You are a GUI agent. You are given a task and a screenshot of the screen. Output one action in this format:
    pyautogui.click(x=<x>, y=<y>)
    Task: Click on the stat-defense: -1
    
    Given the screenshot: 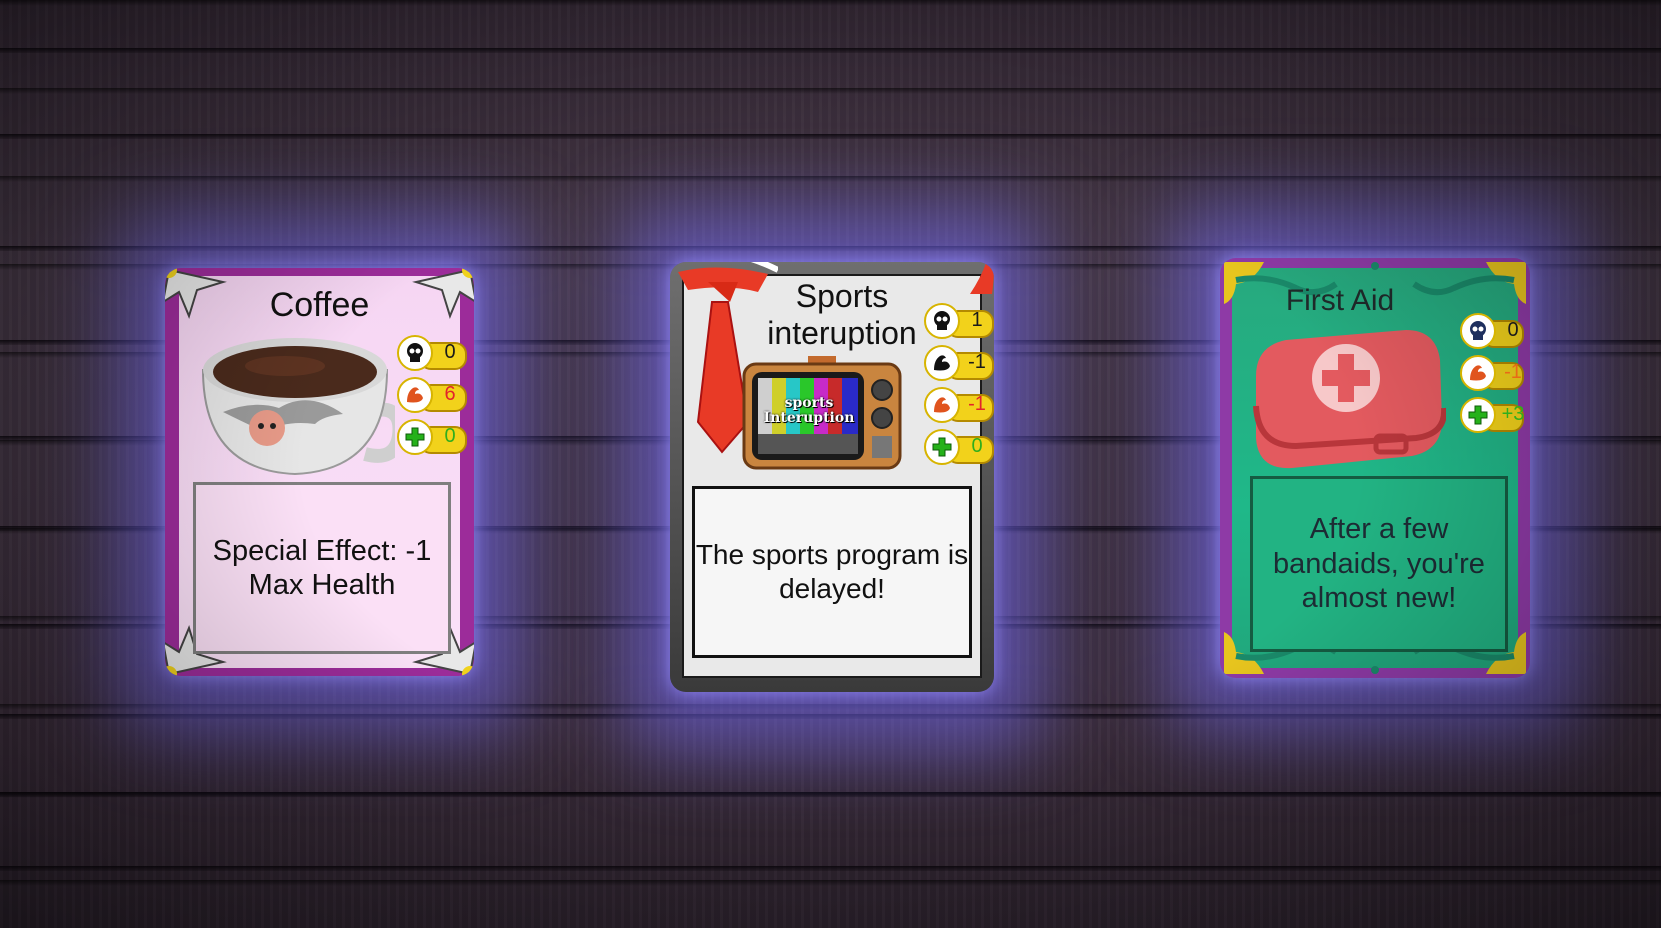 What is the action you would take?
    pyautogui.click(x=959, y=363)
    